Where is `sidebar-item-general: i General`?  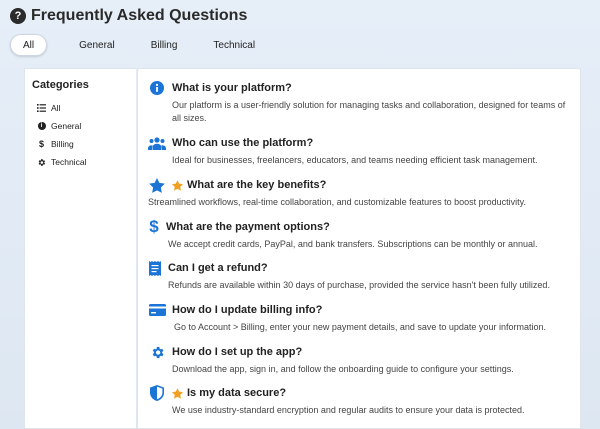
sidebar-item-general: i General is located at coordinates (80, 126).